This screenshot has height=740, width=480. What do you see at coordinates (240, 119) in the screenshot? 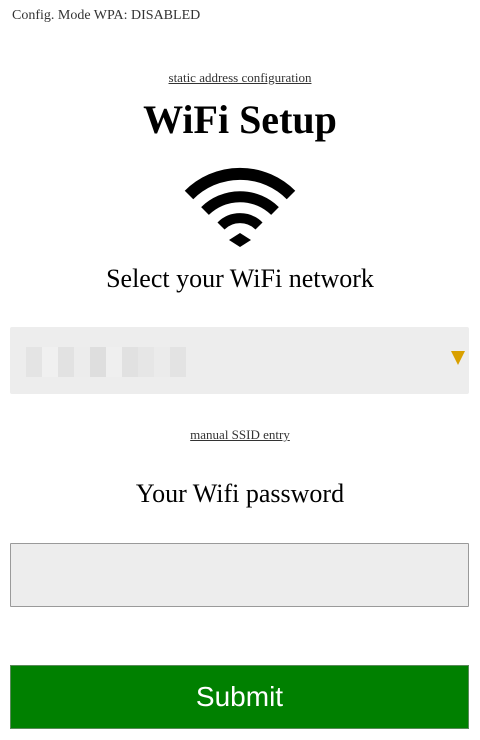
I see `page-title: WiFi Setup` at bounding box center [240, 119].